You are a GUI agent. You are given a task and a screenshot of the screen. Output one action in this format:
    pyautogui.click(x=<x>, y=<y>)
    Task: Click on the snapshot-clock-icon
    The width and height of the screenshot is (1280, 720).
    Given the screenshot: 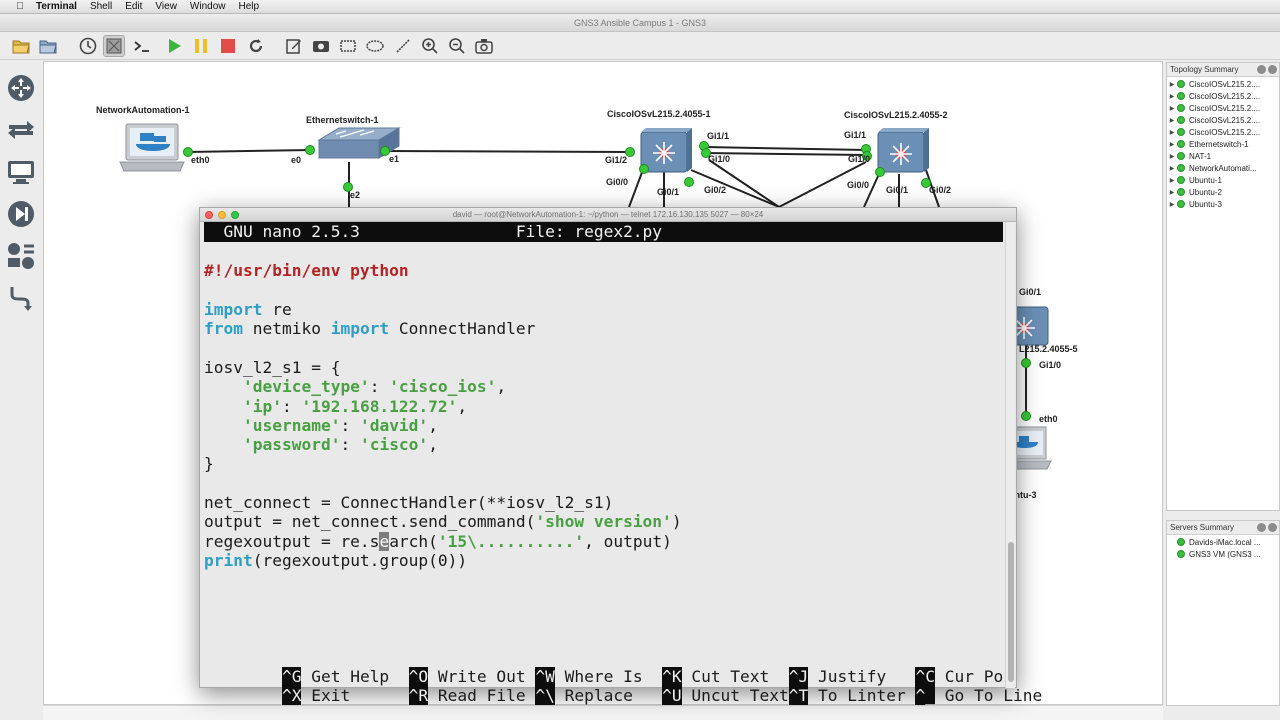 What is the action you would take?
    pyautogui.click(x=88, y=46)
    